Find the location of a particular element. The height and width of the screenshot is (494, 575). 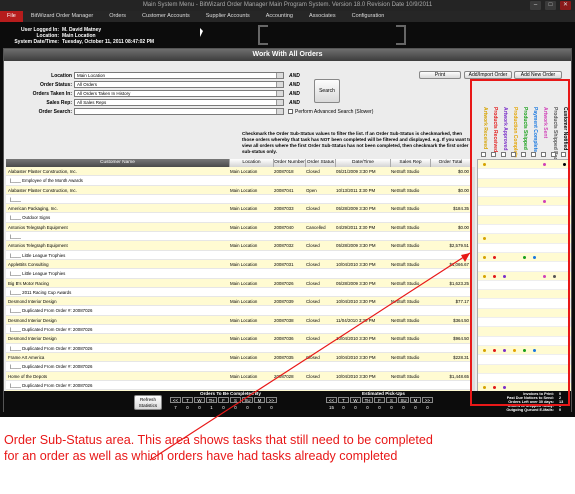

menu-orders: Orders is located at coordinates (117, 16).